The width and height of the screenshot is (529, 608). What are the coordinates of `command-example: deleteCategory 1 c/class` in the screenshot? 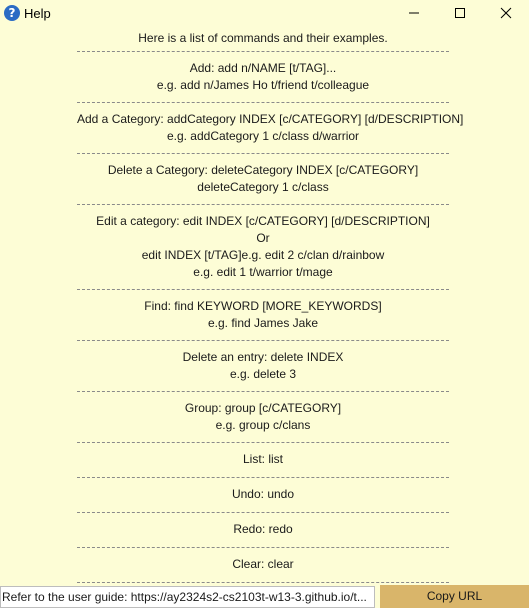 It's located at (263, 187).